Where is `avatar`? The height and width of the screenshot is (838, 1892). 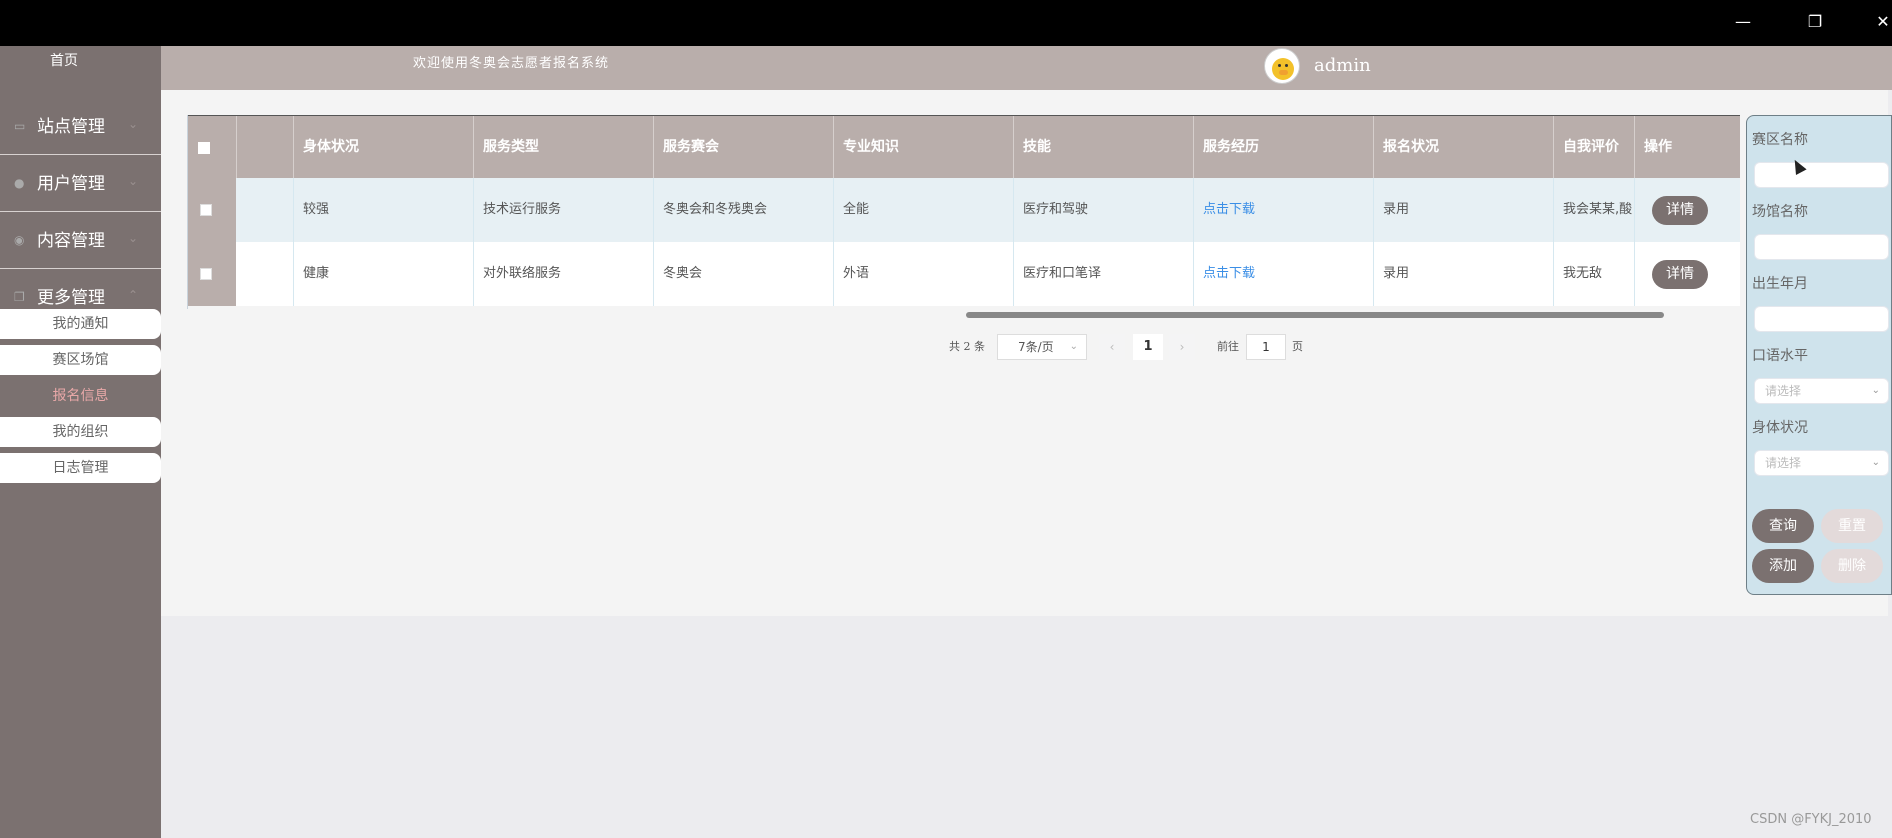
avatar is located at coordinates (1282, 66).